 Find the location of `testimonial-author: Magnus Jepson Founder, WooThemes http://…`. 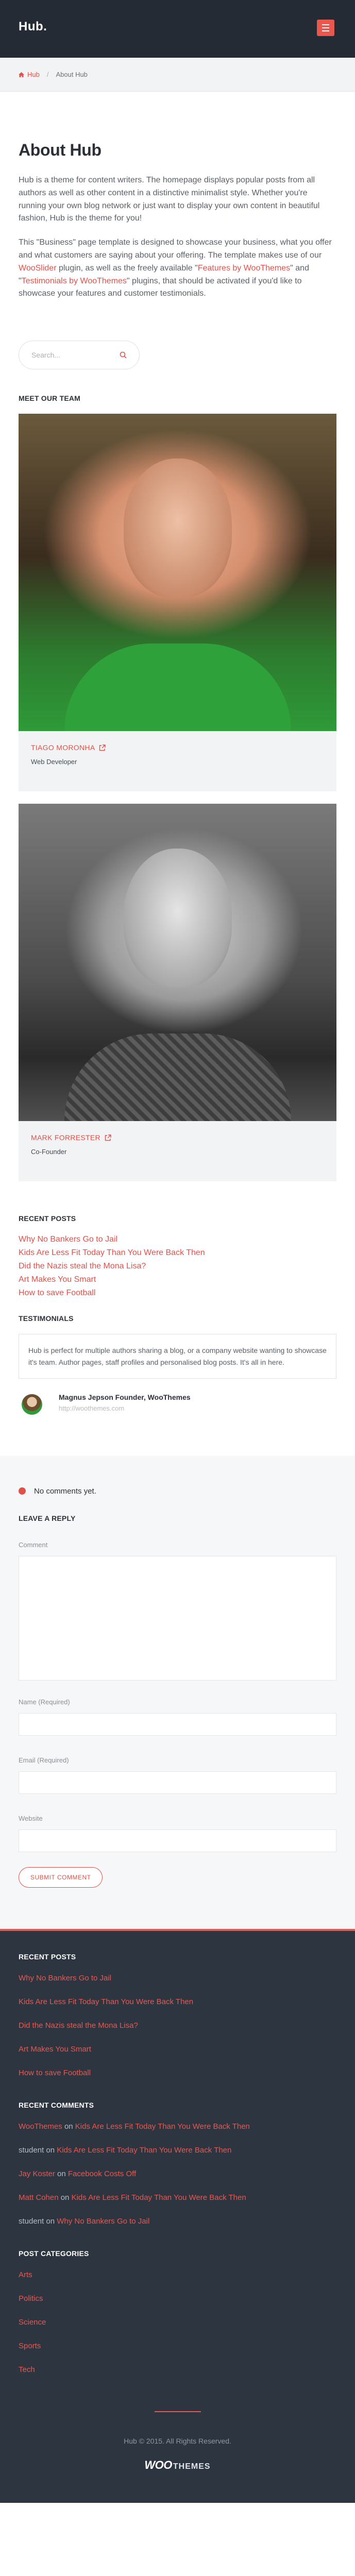

testimonial-author: Magnus Jepson Founder, WooThemes http://… is located at coordinates (177, 1404).